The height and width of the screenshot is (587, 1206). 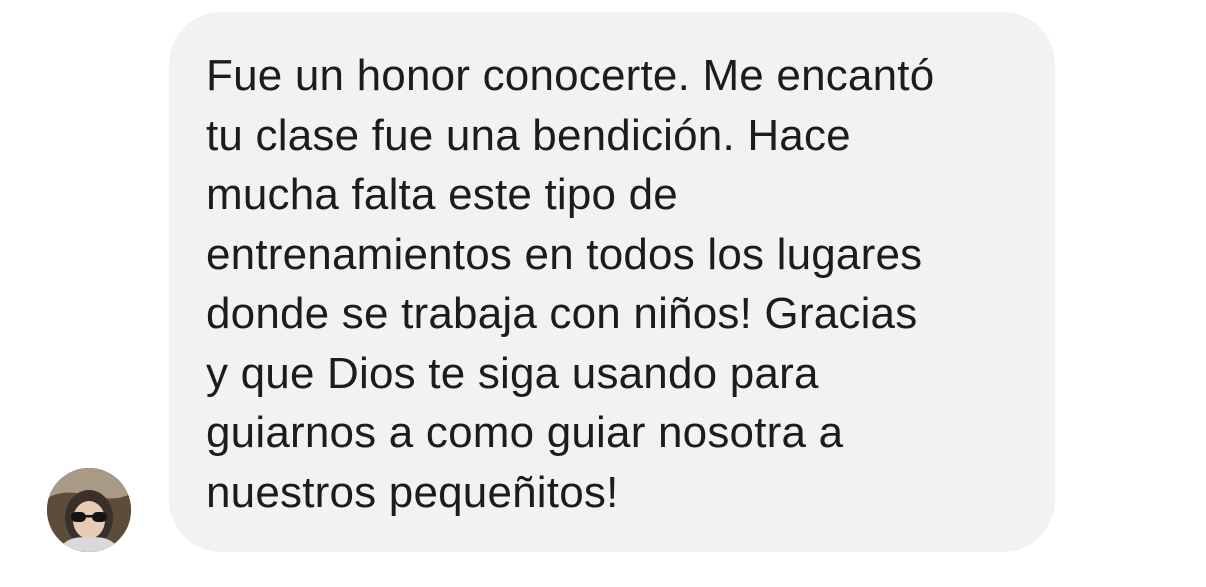 I want to click on sender-avatar, so click(x=89, y=510).